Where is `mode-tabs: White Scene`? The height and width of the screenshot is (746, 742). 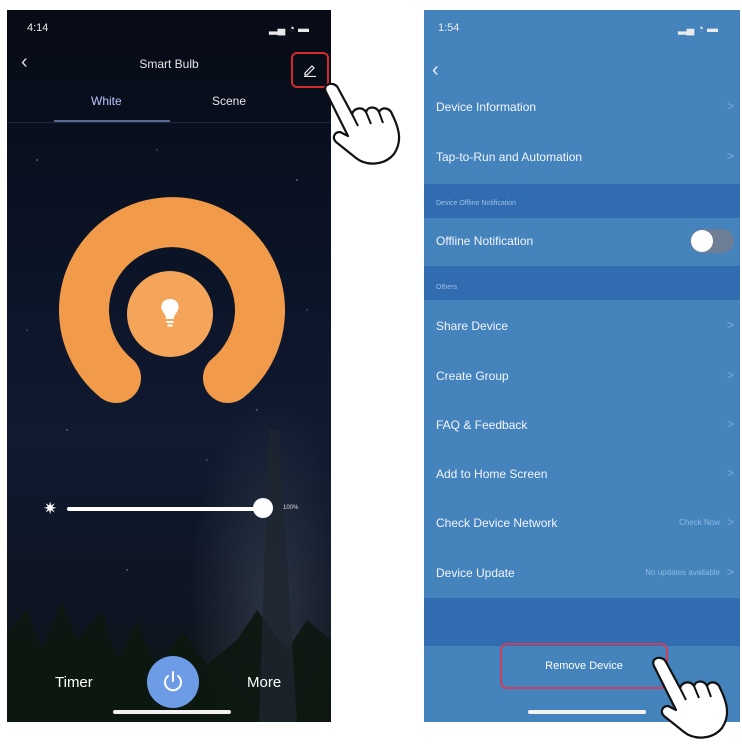 mode-tabs: White Scene is located at coordinates (169, 108).